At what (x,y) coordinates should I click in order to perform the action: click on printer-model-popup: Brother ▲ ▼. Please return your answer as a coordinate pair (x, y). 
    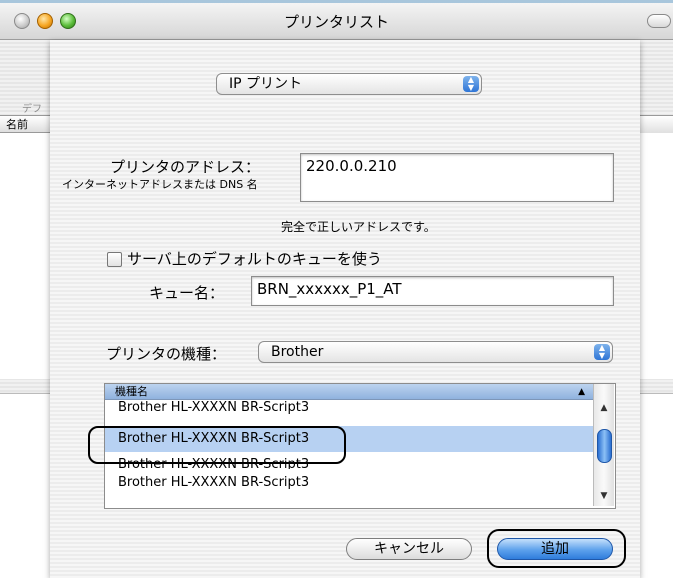
    Looking at the image, I should click on (435, 352).